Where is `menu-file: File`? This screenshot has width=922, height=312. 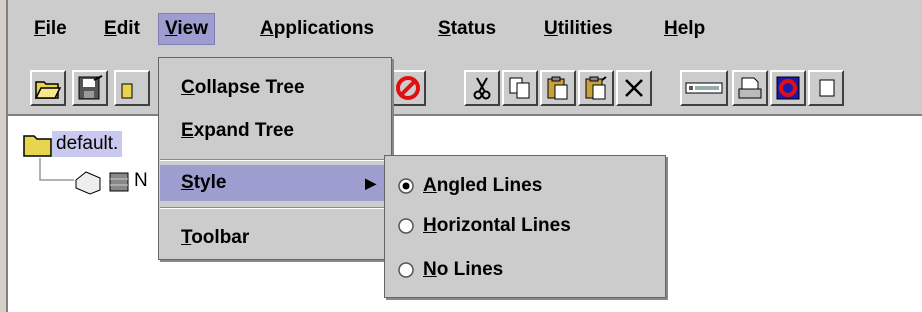 menu-file: File is located at coordinates (50, 29).